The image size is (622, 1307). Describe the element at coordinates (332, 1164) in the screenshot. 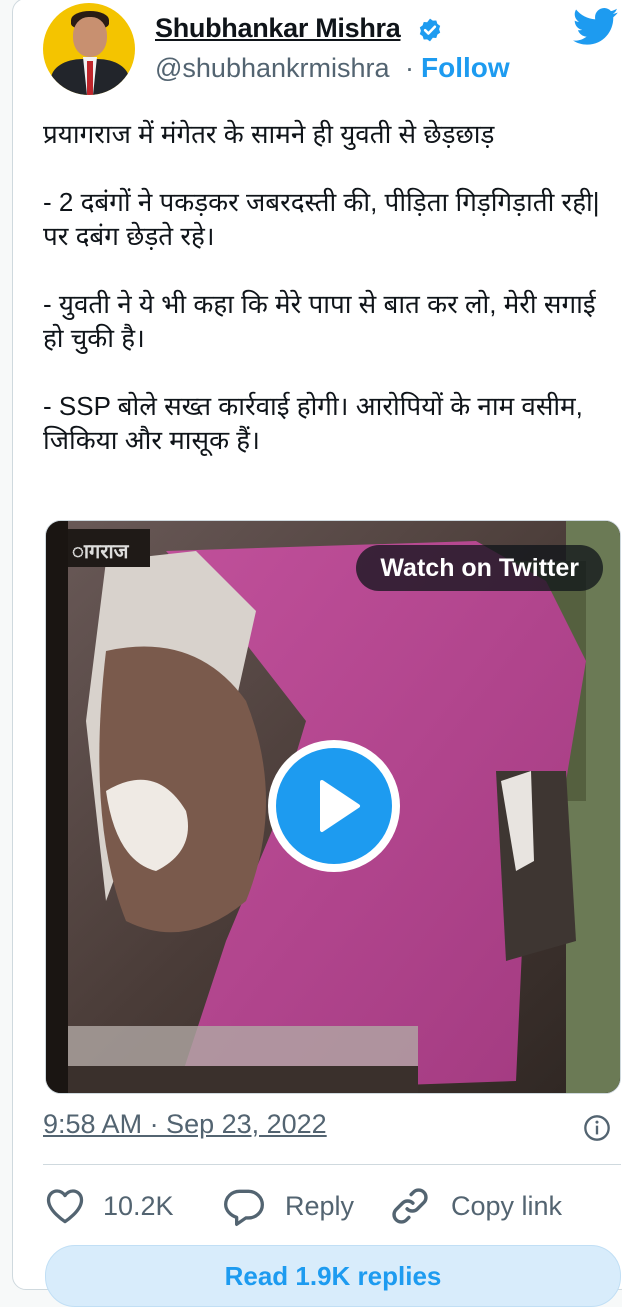

I see `divider` at that location.